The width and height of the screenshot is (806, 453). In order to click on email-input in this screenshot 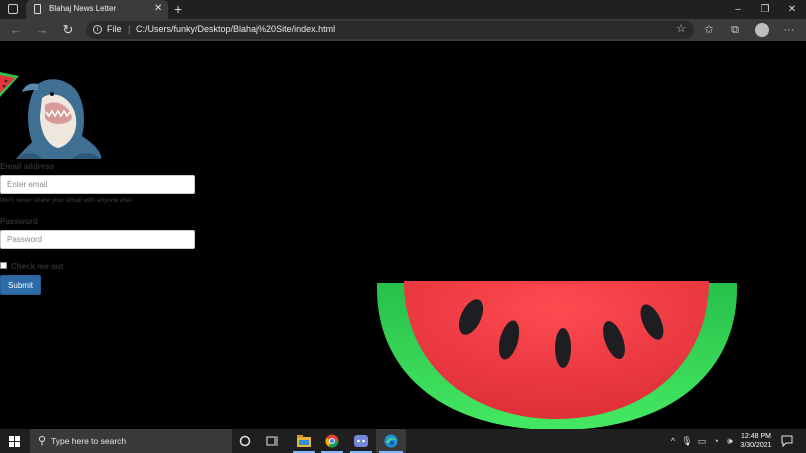, I will do `click(97, 184)`.